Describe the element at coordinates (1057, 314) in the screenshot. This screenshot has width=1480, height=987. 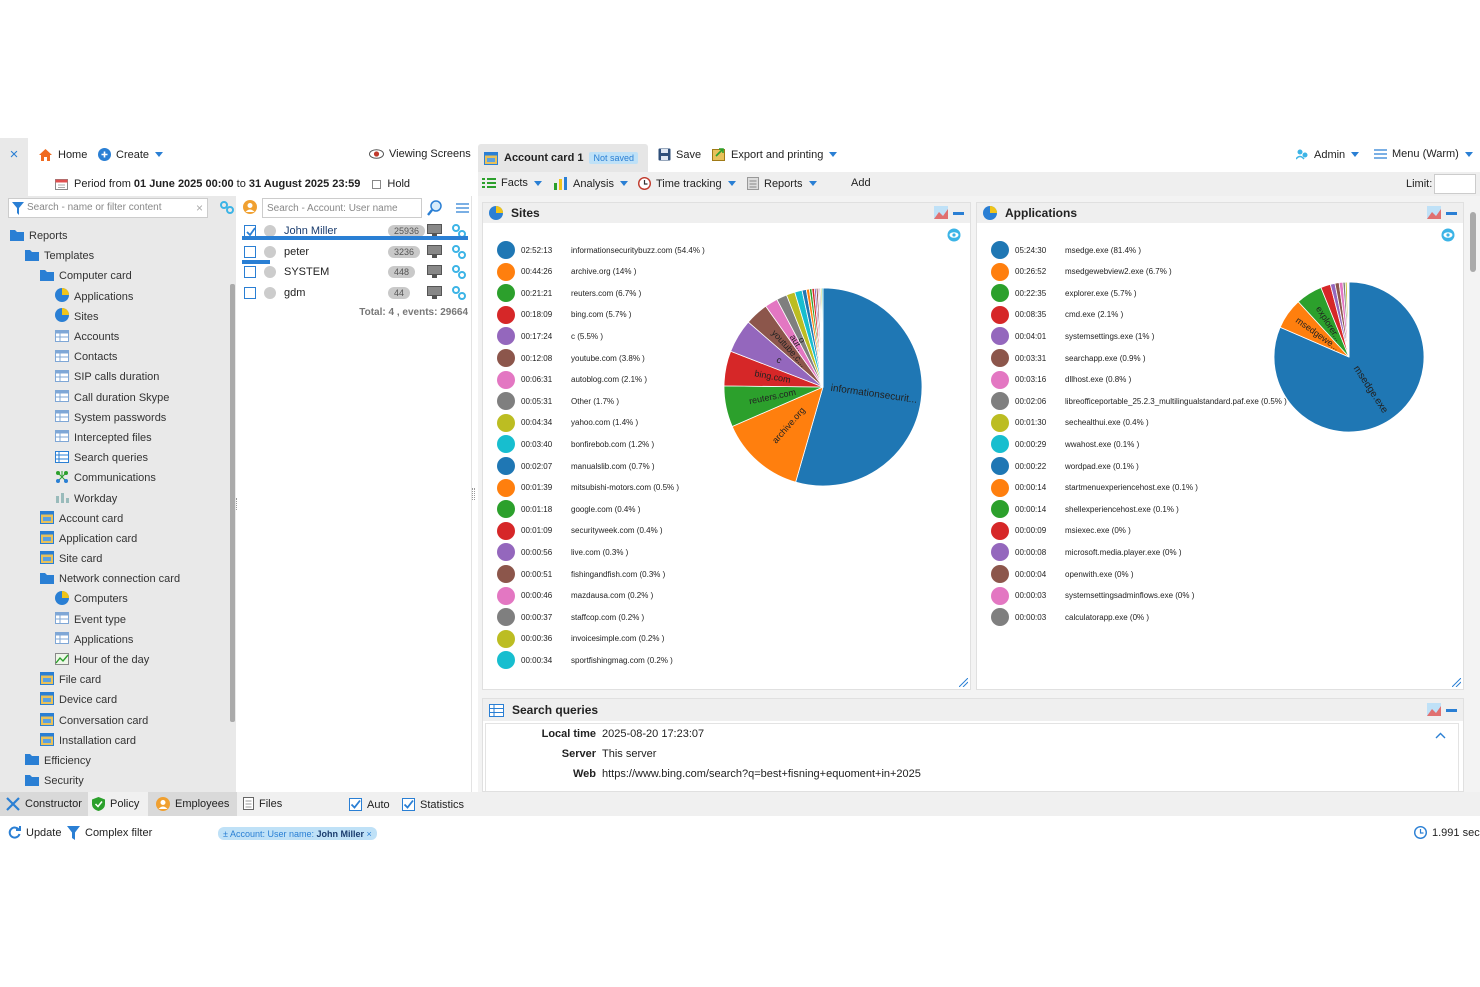
I see `legend-item: 00:08:35 cmd.exe (2.1% )` at that location.